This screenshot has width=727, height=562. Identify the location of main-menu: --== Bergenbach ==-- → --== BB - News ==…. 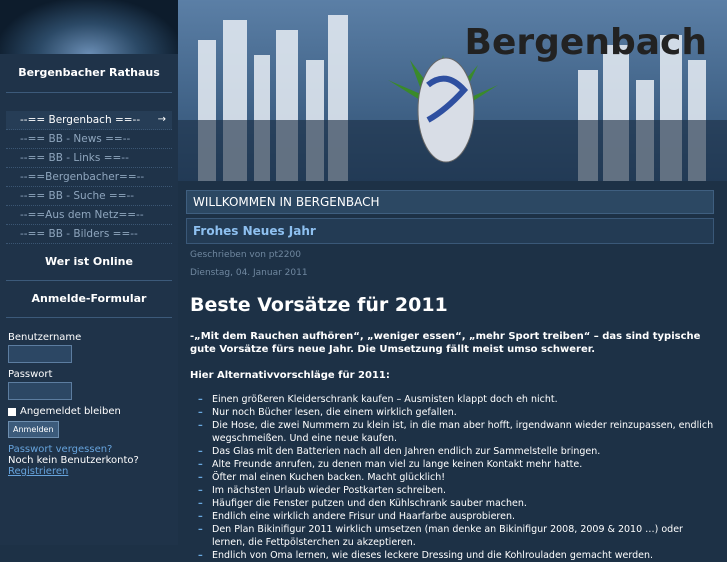
(89, 177).